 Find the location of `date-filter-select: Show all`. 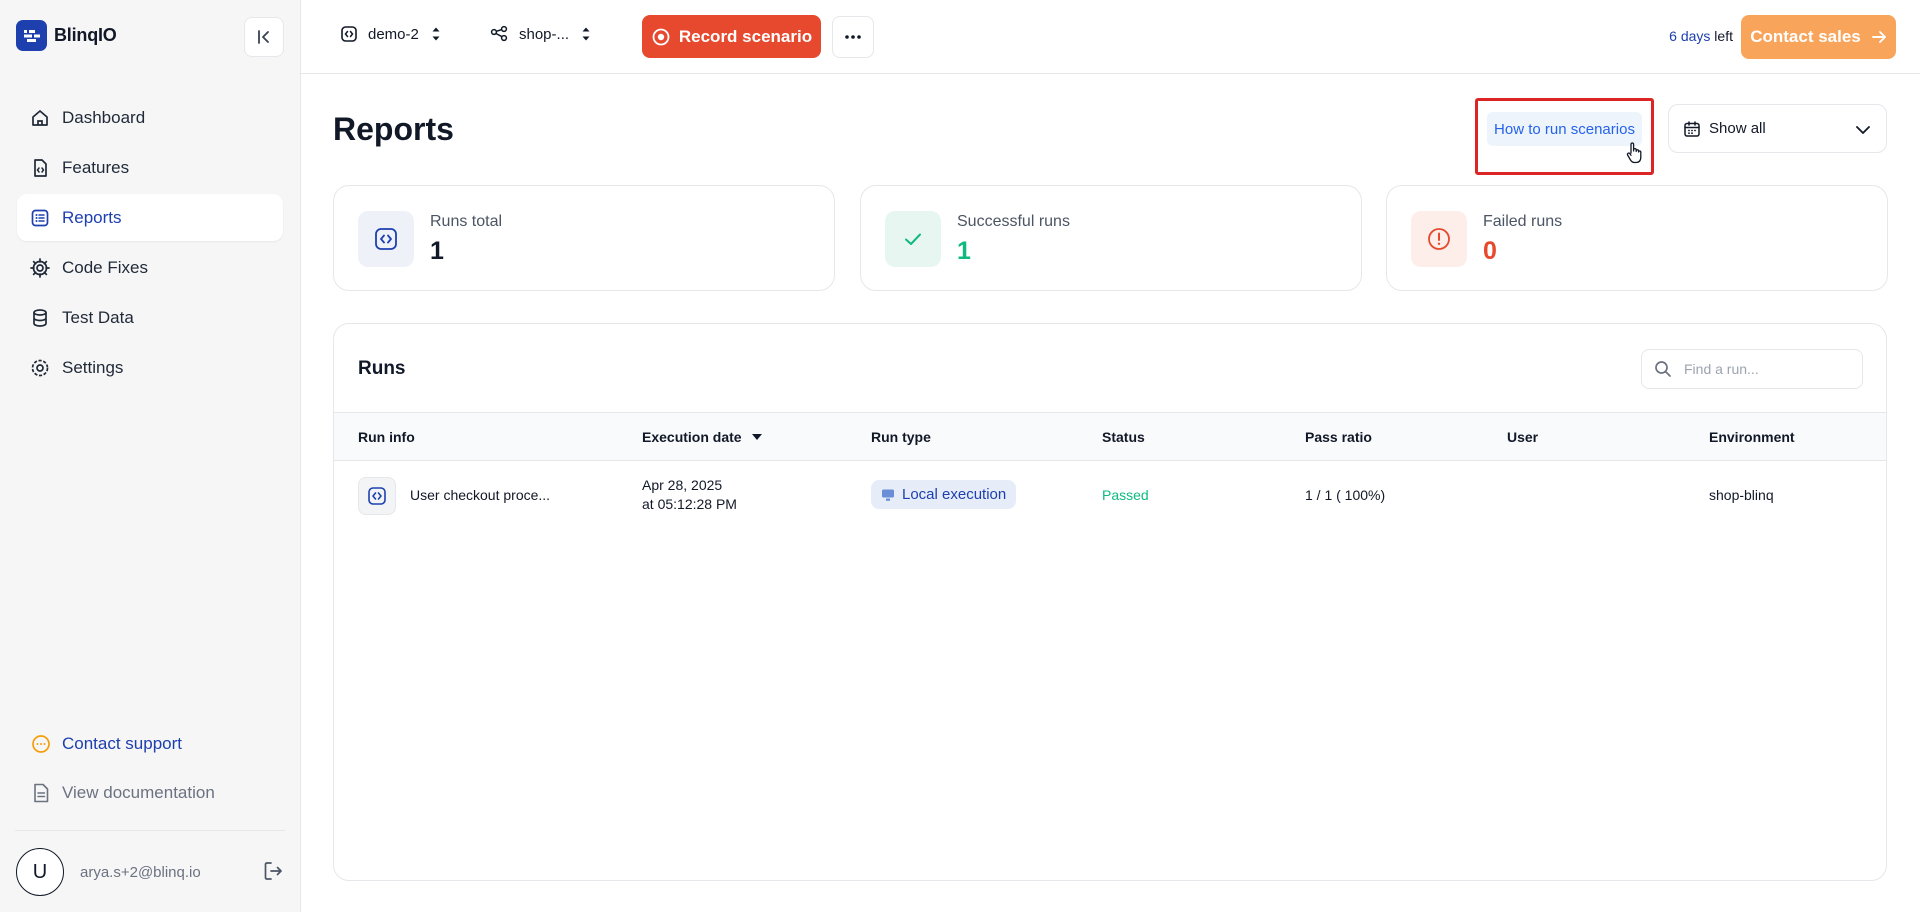

date-filter-select: Show all is located at coordinates (1777, 128).